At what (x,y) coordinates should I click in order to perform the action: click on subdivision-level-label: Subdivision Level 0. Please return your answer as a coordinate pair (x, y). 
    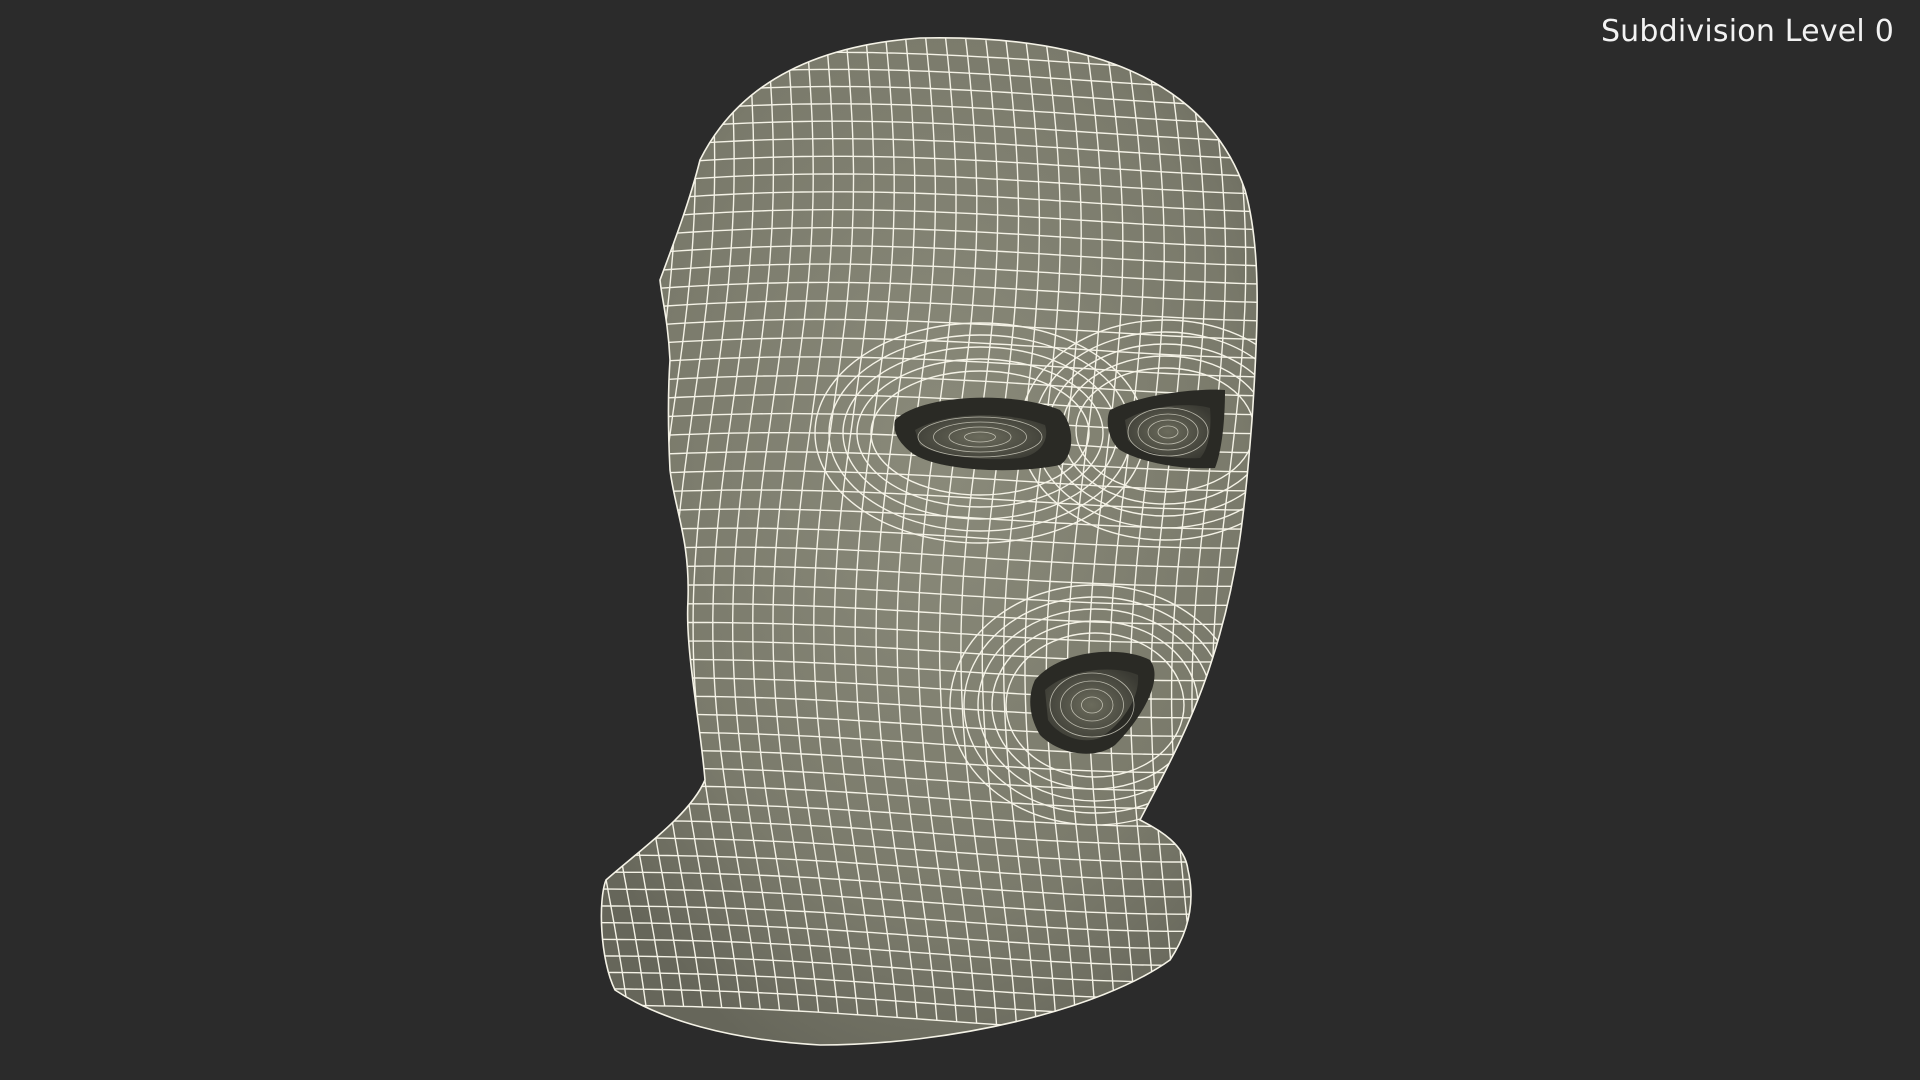
    Looking at the image, I should click on (1747, 31).